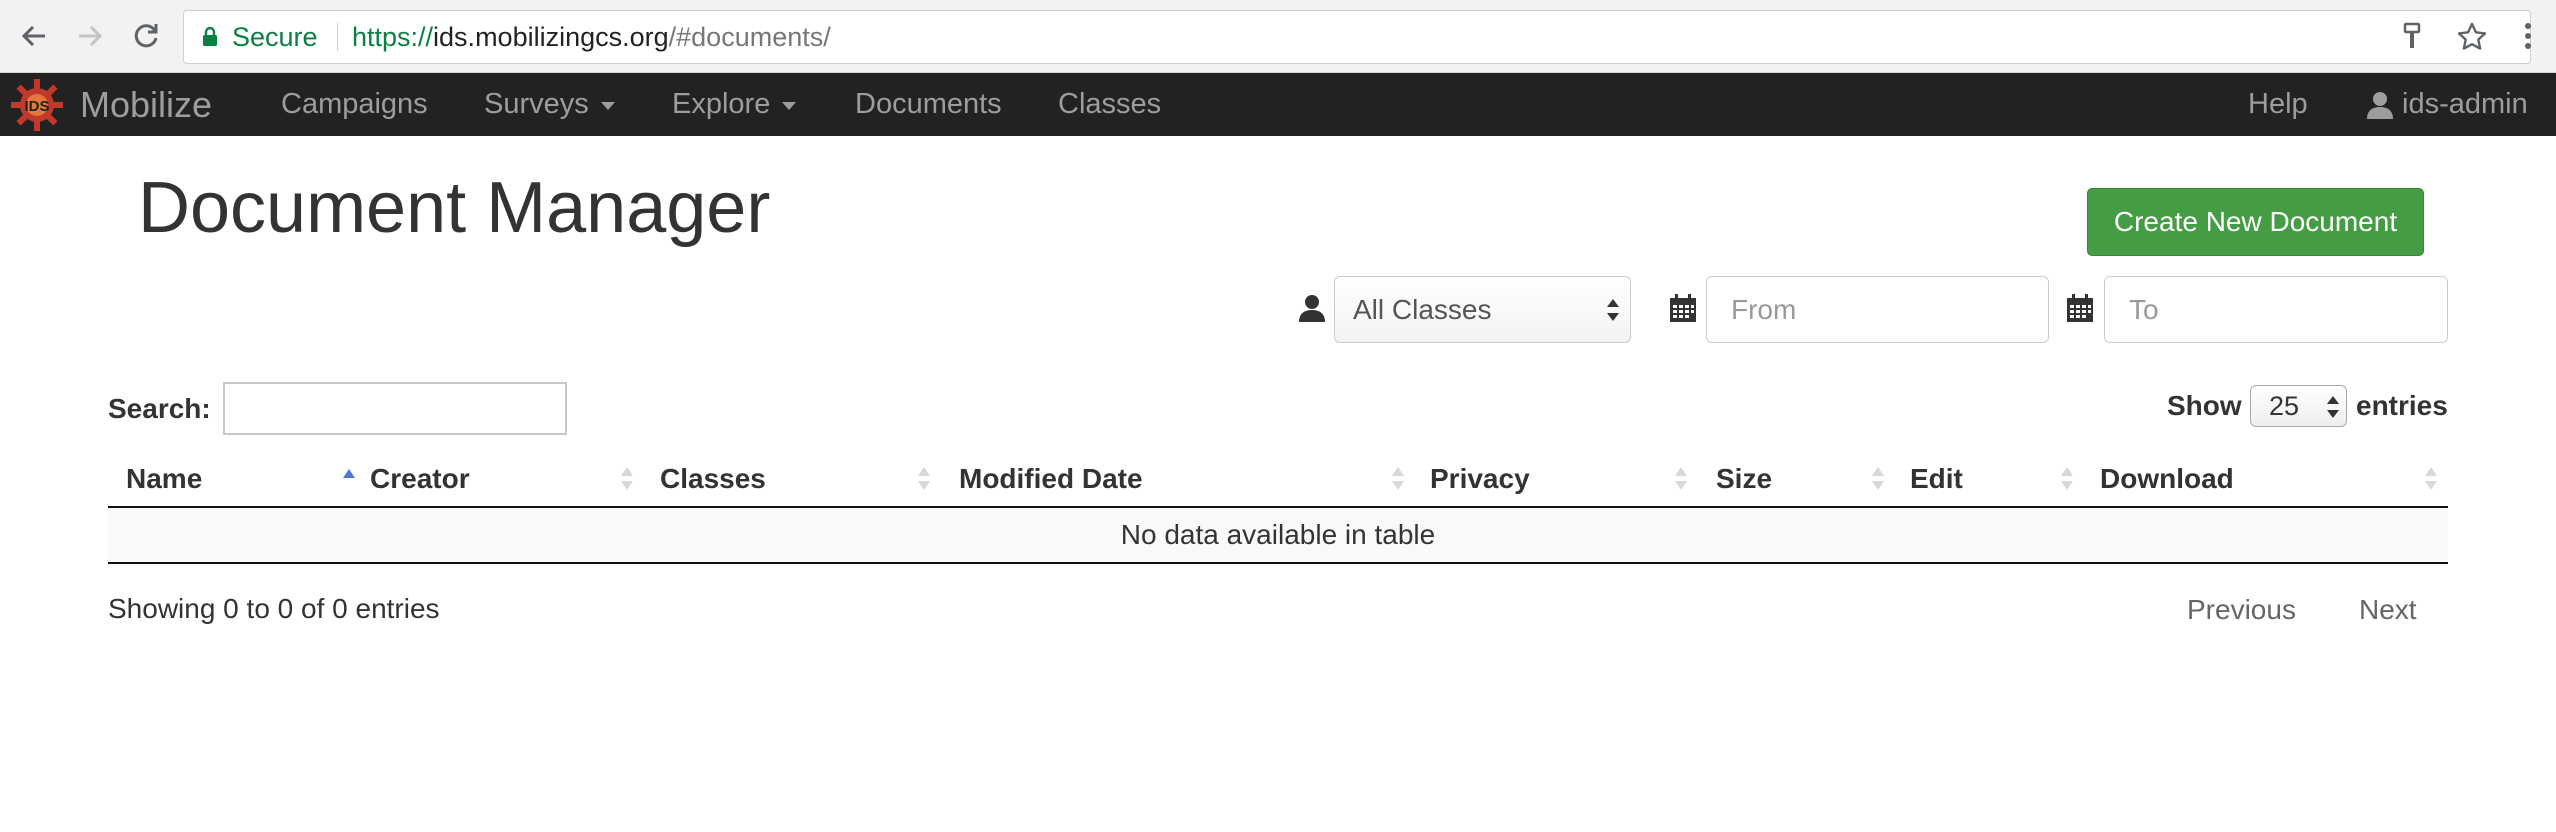  I want to click on entries-label: entries, so click(2402, 405).